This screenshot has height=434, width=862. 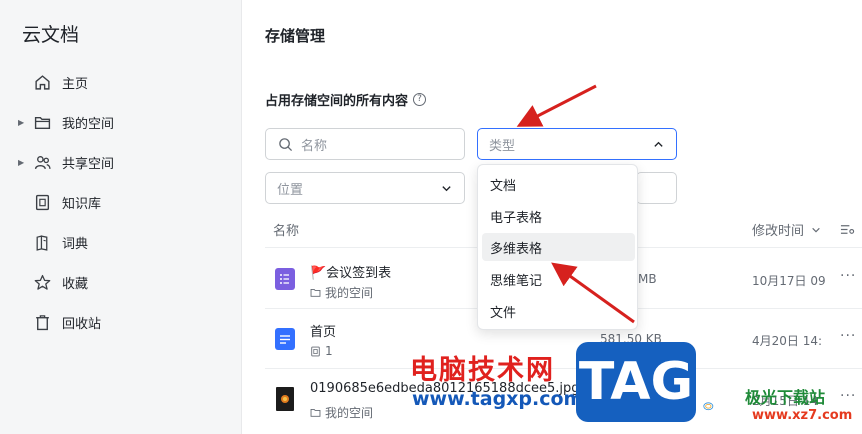 What do you see at coordinates (42, 82) in the screenshot?
I see `home-icon` at bounding box center [42, 82].